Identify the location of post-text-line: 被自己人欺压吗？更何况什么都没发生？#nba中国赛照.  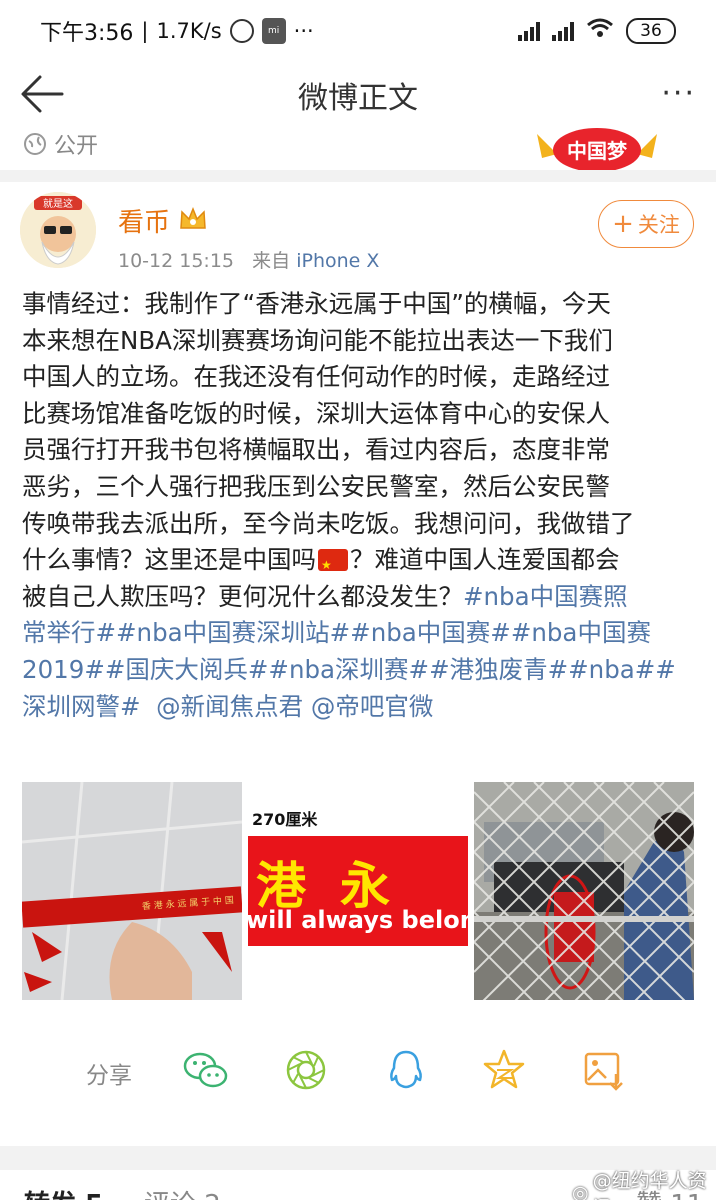
(359, 597).